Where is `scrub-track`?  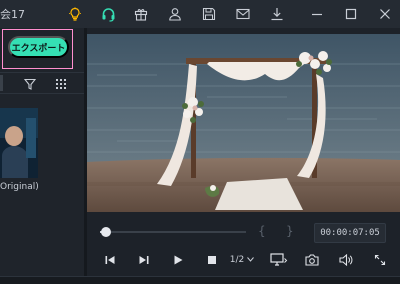 scrub-track is located at coordinates (173, 232).